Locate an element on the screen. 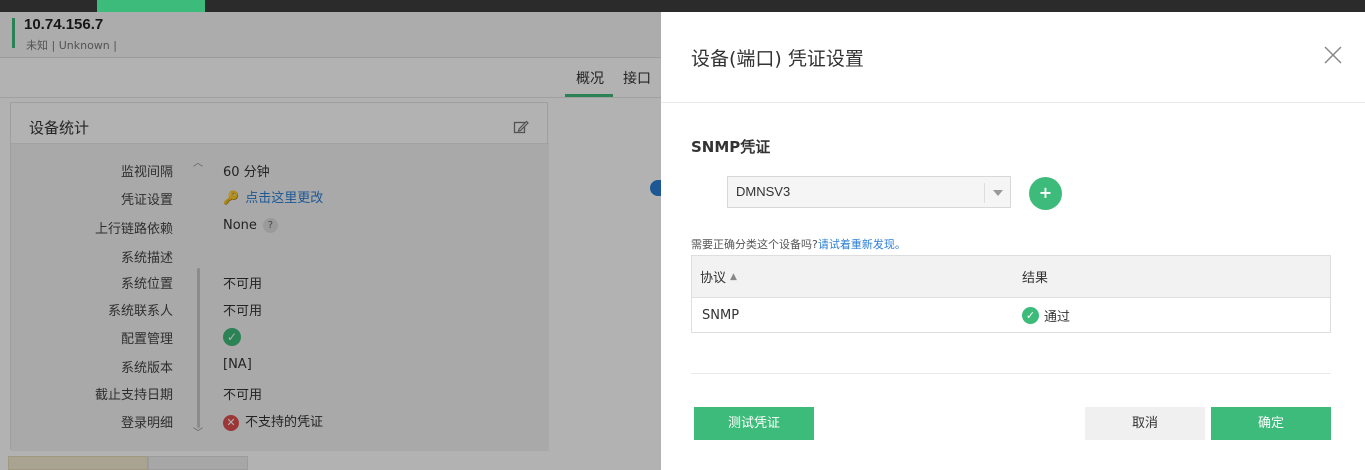  cell-protocol: SNMP is located at coordinates (721, 315).